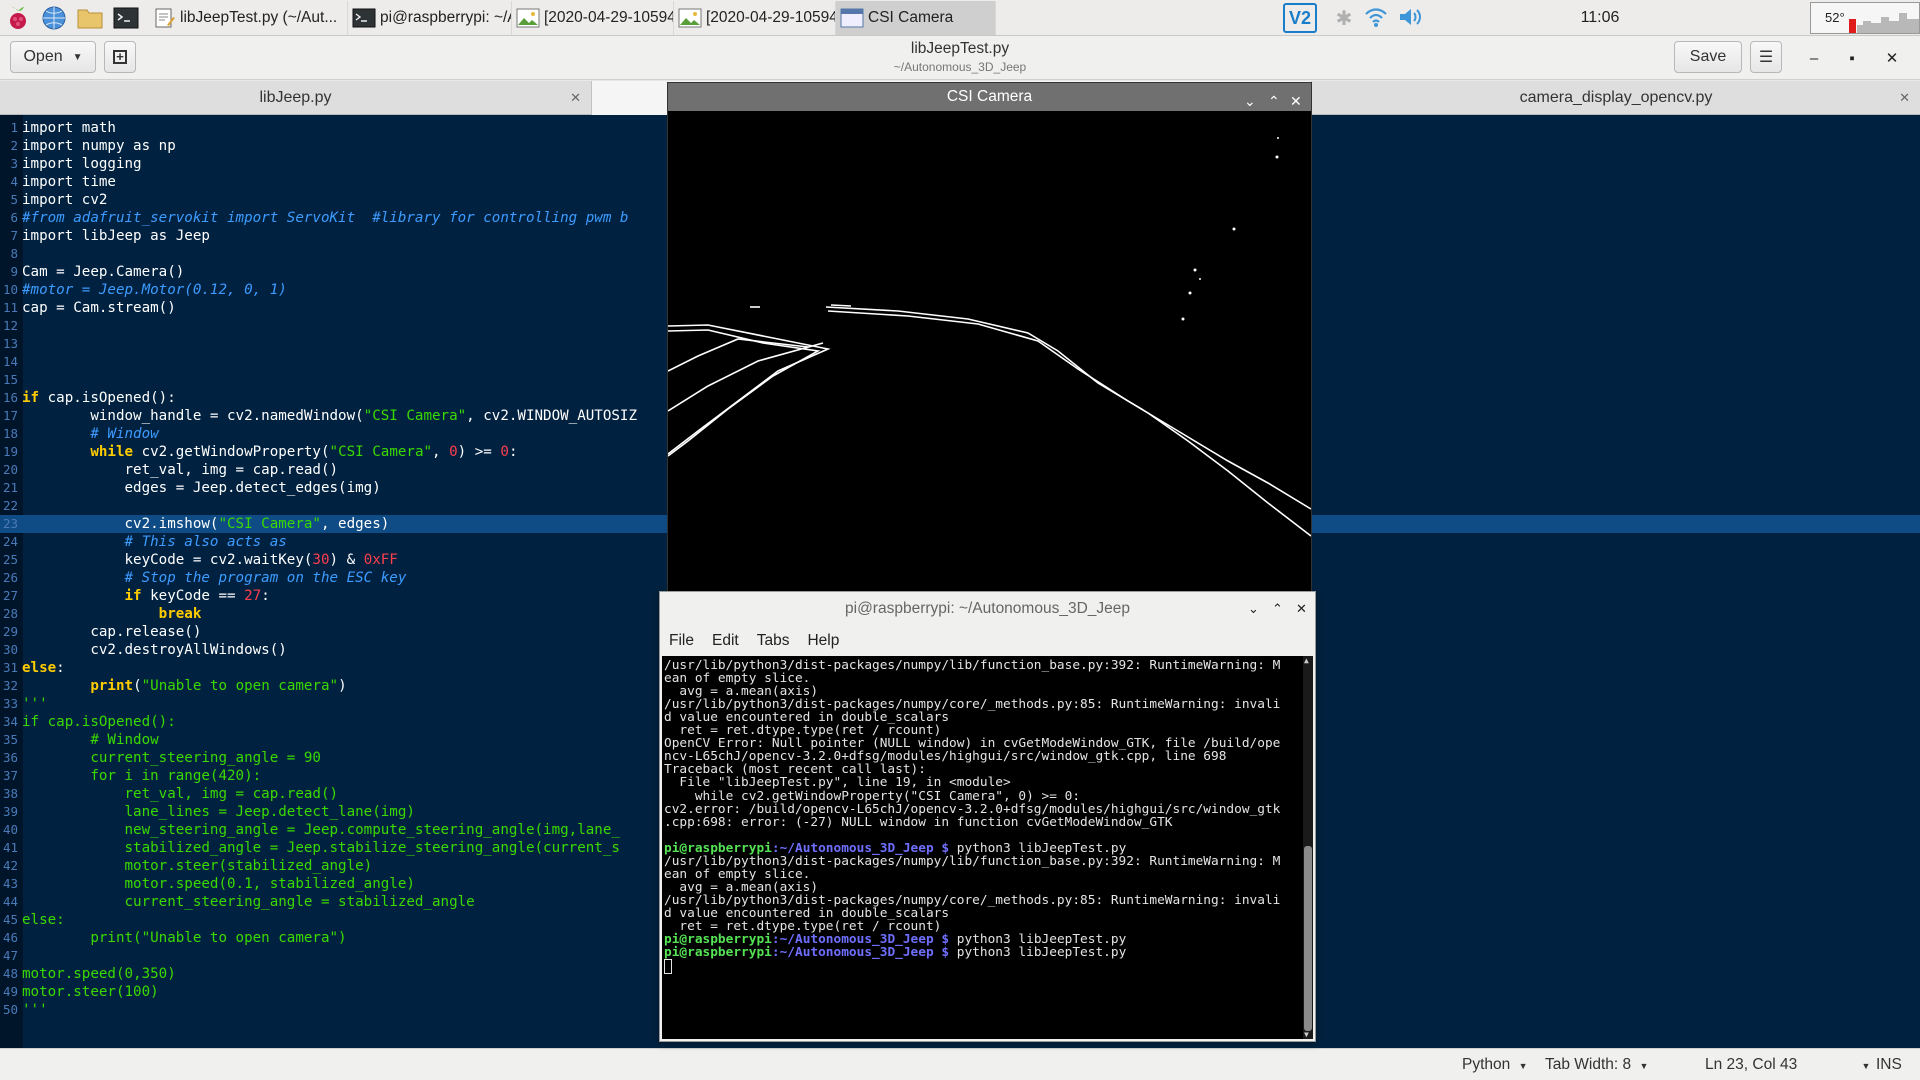 The height and width of the screenshot is (1080, 1920). Describe the element at coordinates (10, 991) in the screenshot. I see `line-number: 49` at that location.